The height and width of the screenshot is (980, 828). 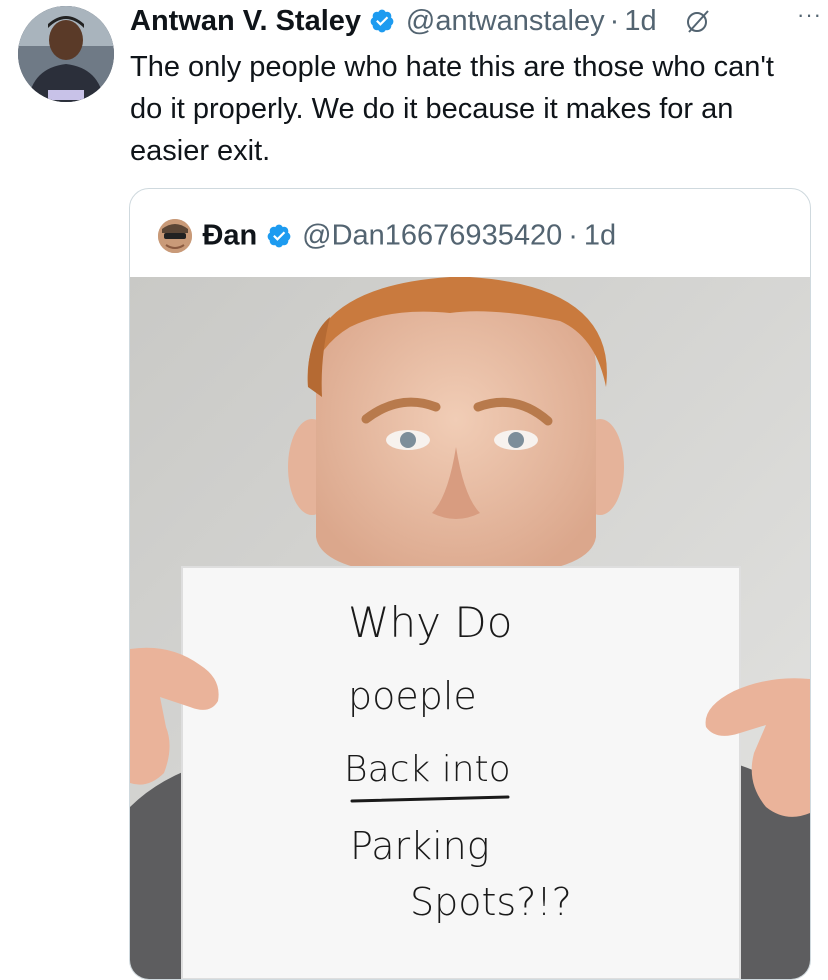 I want to click on quoted-author-avatar, so click(x=175, y=236).